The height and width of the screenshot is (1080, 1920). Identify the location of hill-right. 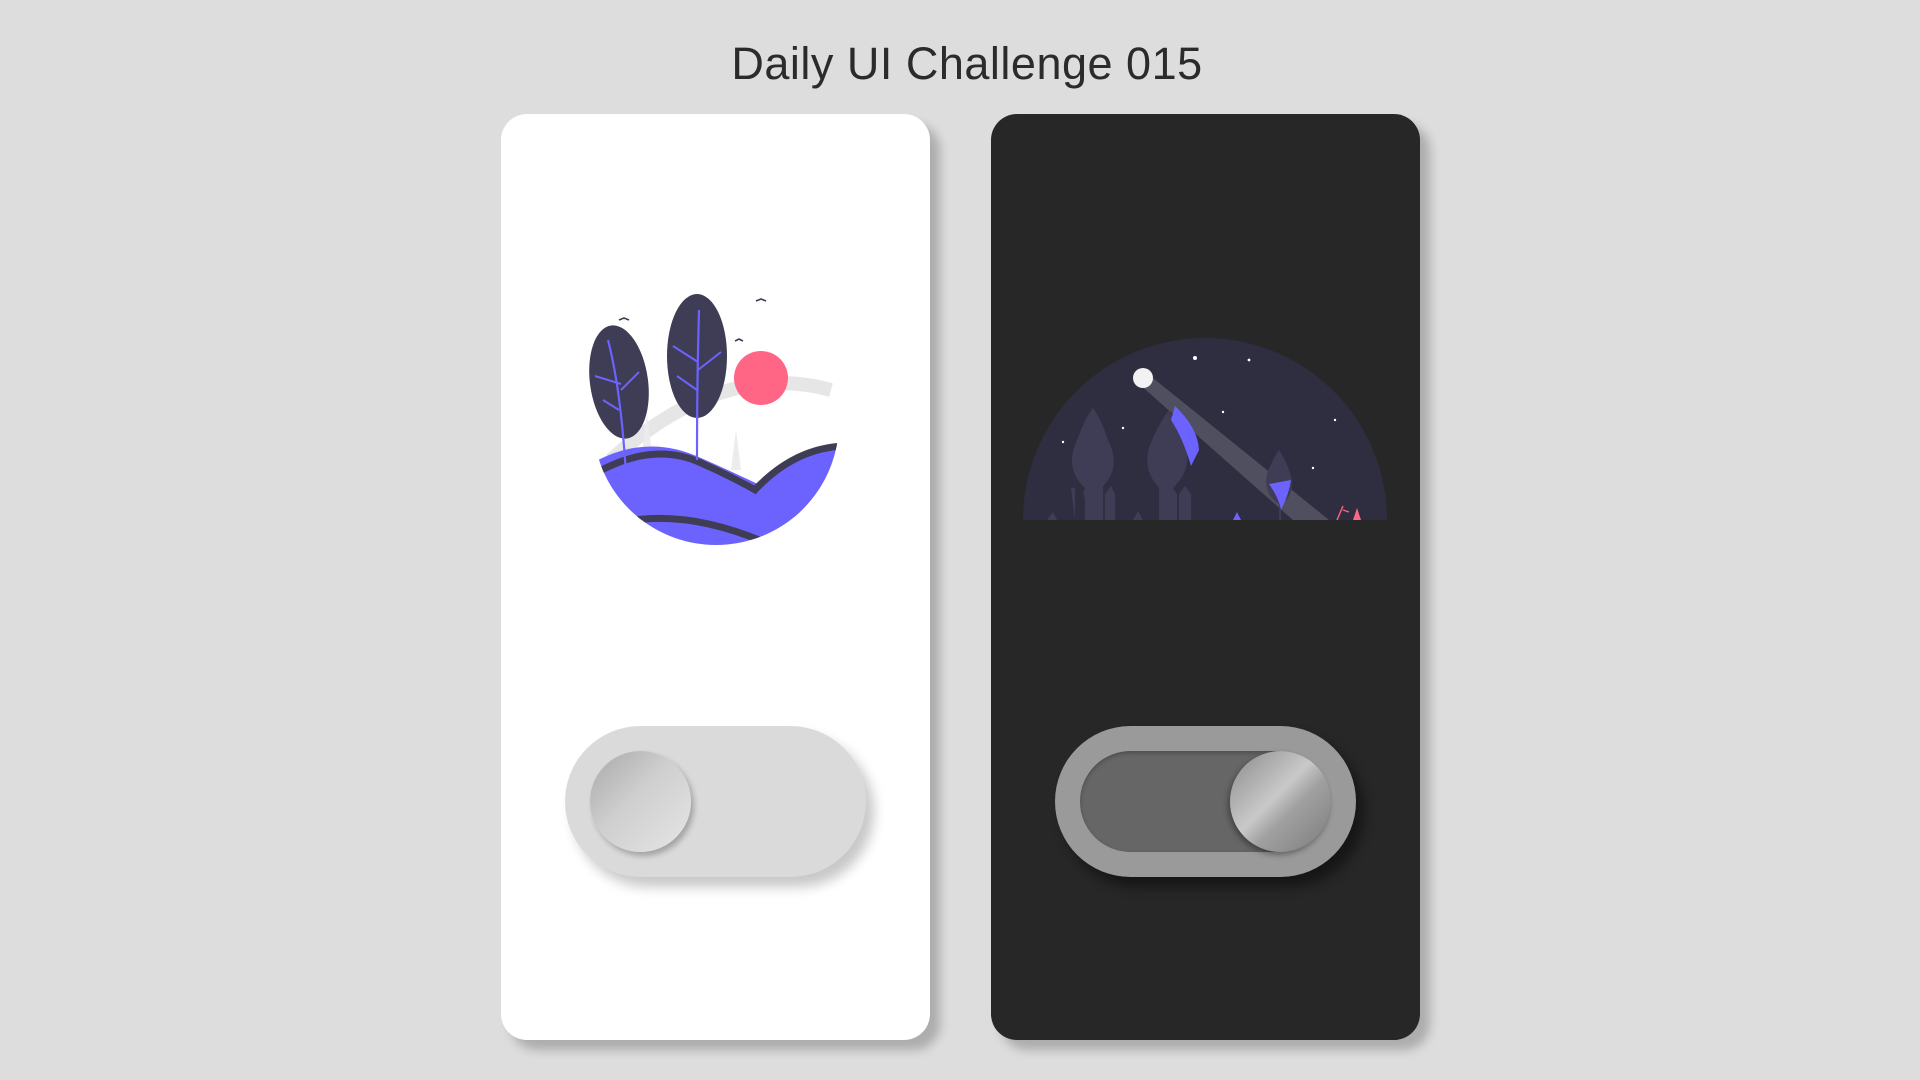
(795, 494).